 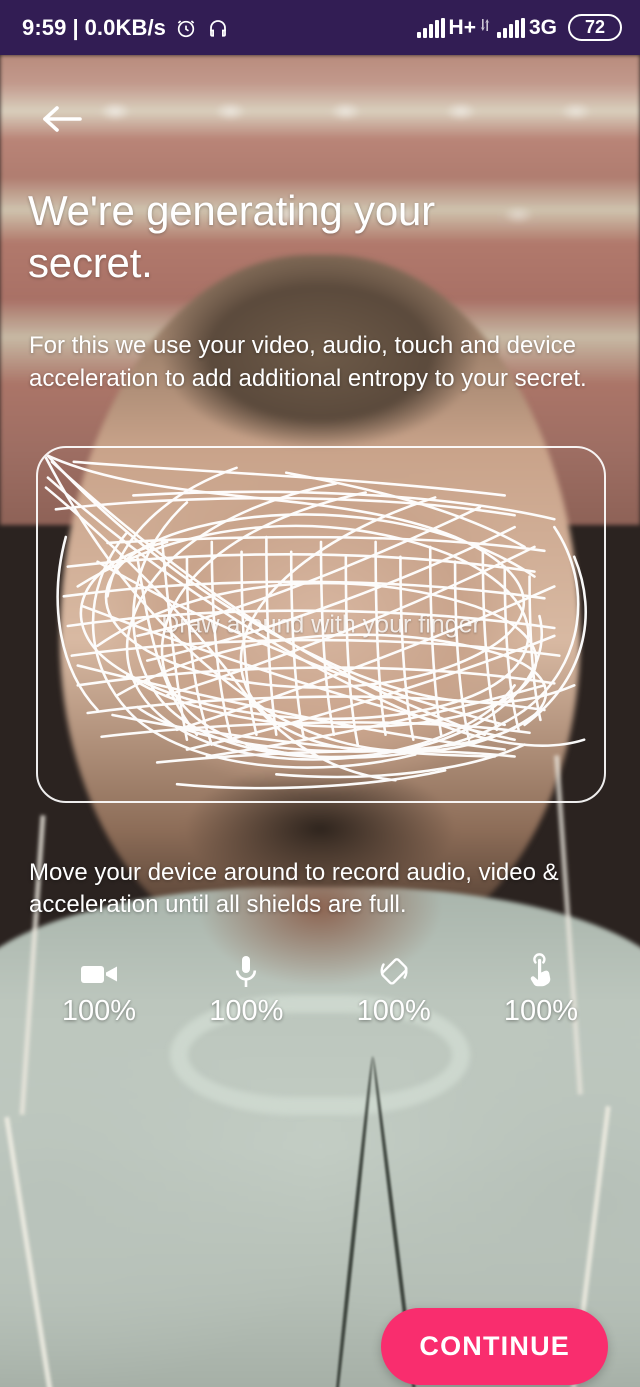 I want to click on network-type-label: H+, so click(x=462, y=27).